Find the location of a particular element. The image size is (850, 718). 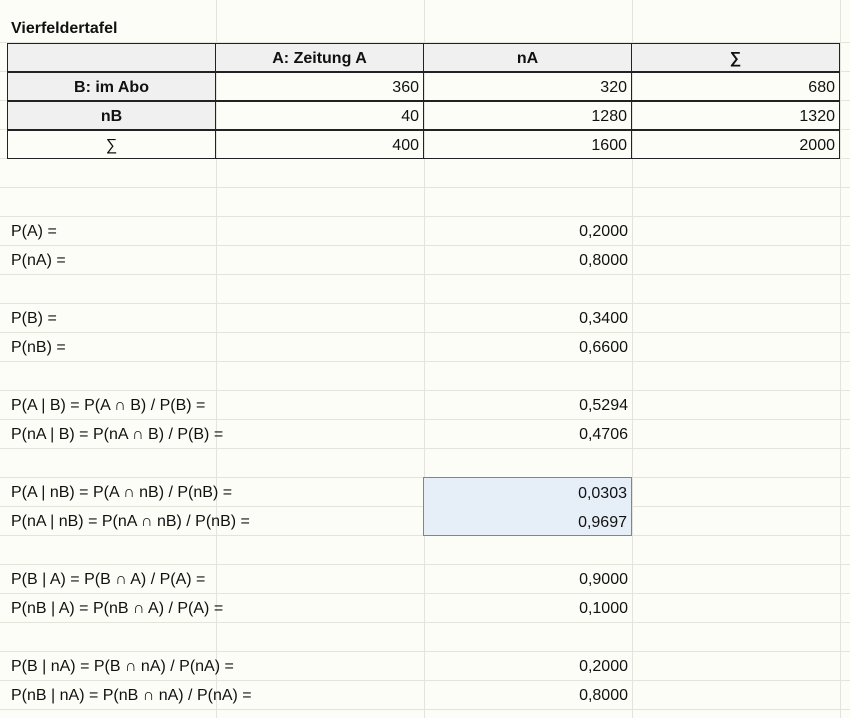

probability-label: P(nB | A) = P(nB ∩ A) / P(A) = is located at coordinates (207, 608).